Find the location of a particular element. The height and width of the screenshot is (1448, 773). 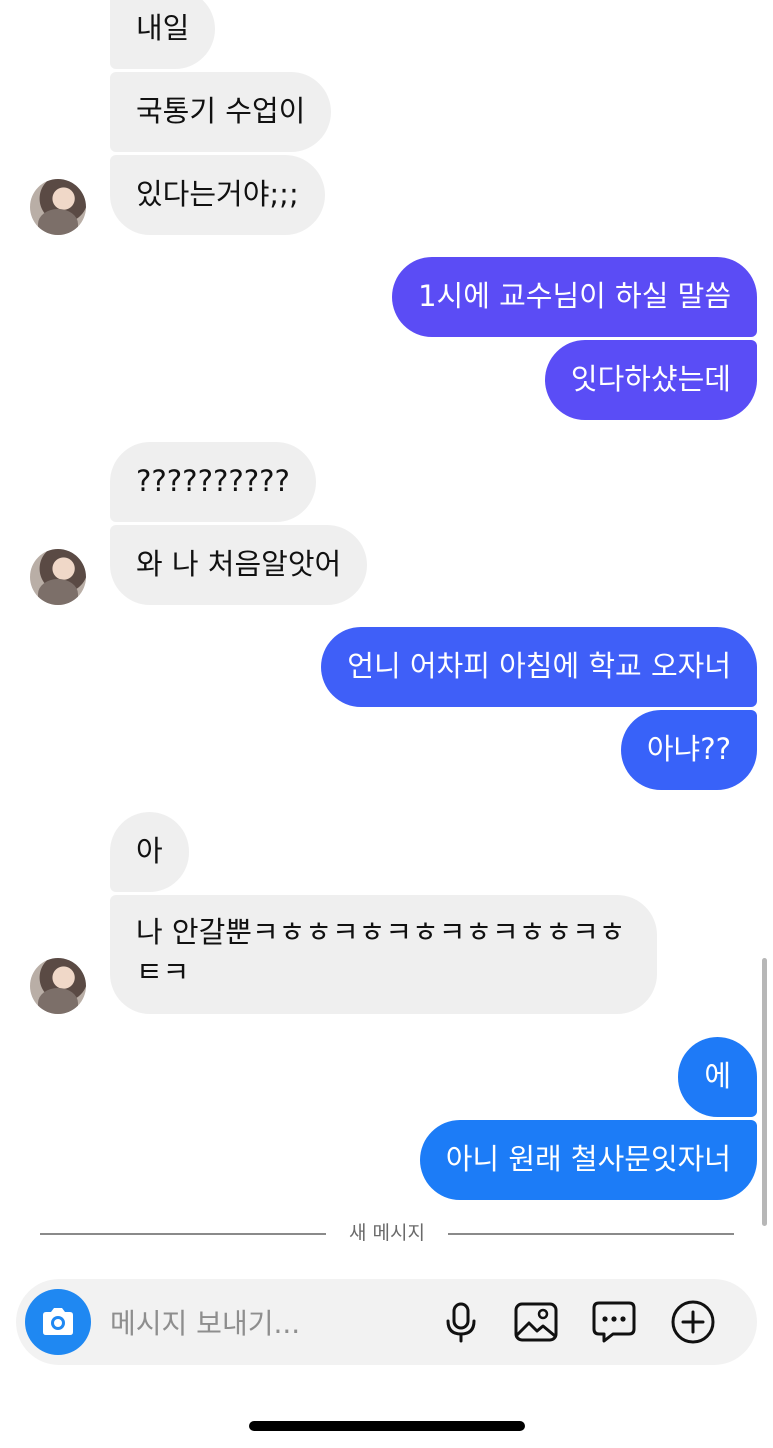

microphone-icon is located at coordinates (461, 1322).